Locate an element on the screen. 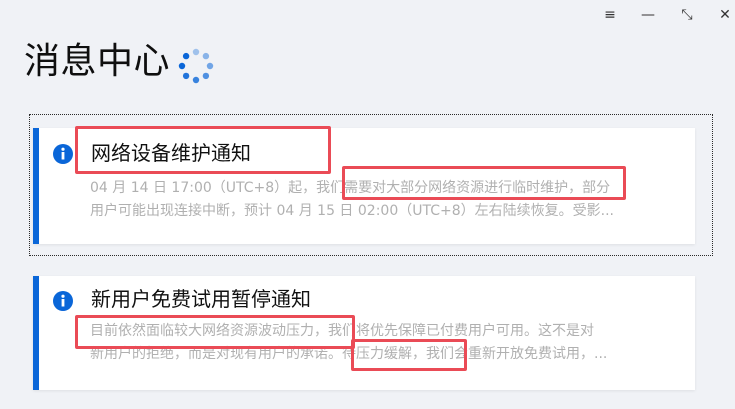 Image resolution: width=735 pixels, height=409 pixels. notification-title: 网络设备维护通知 is located at coordinates (171, 153).